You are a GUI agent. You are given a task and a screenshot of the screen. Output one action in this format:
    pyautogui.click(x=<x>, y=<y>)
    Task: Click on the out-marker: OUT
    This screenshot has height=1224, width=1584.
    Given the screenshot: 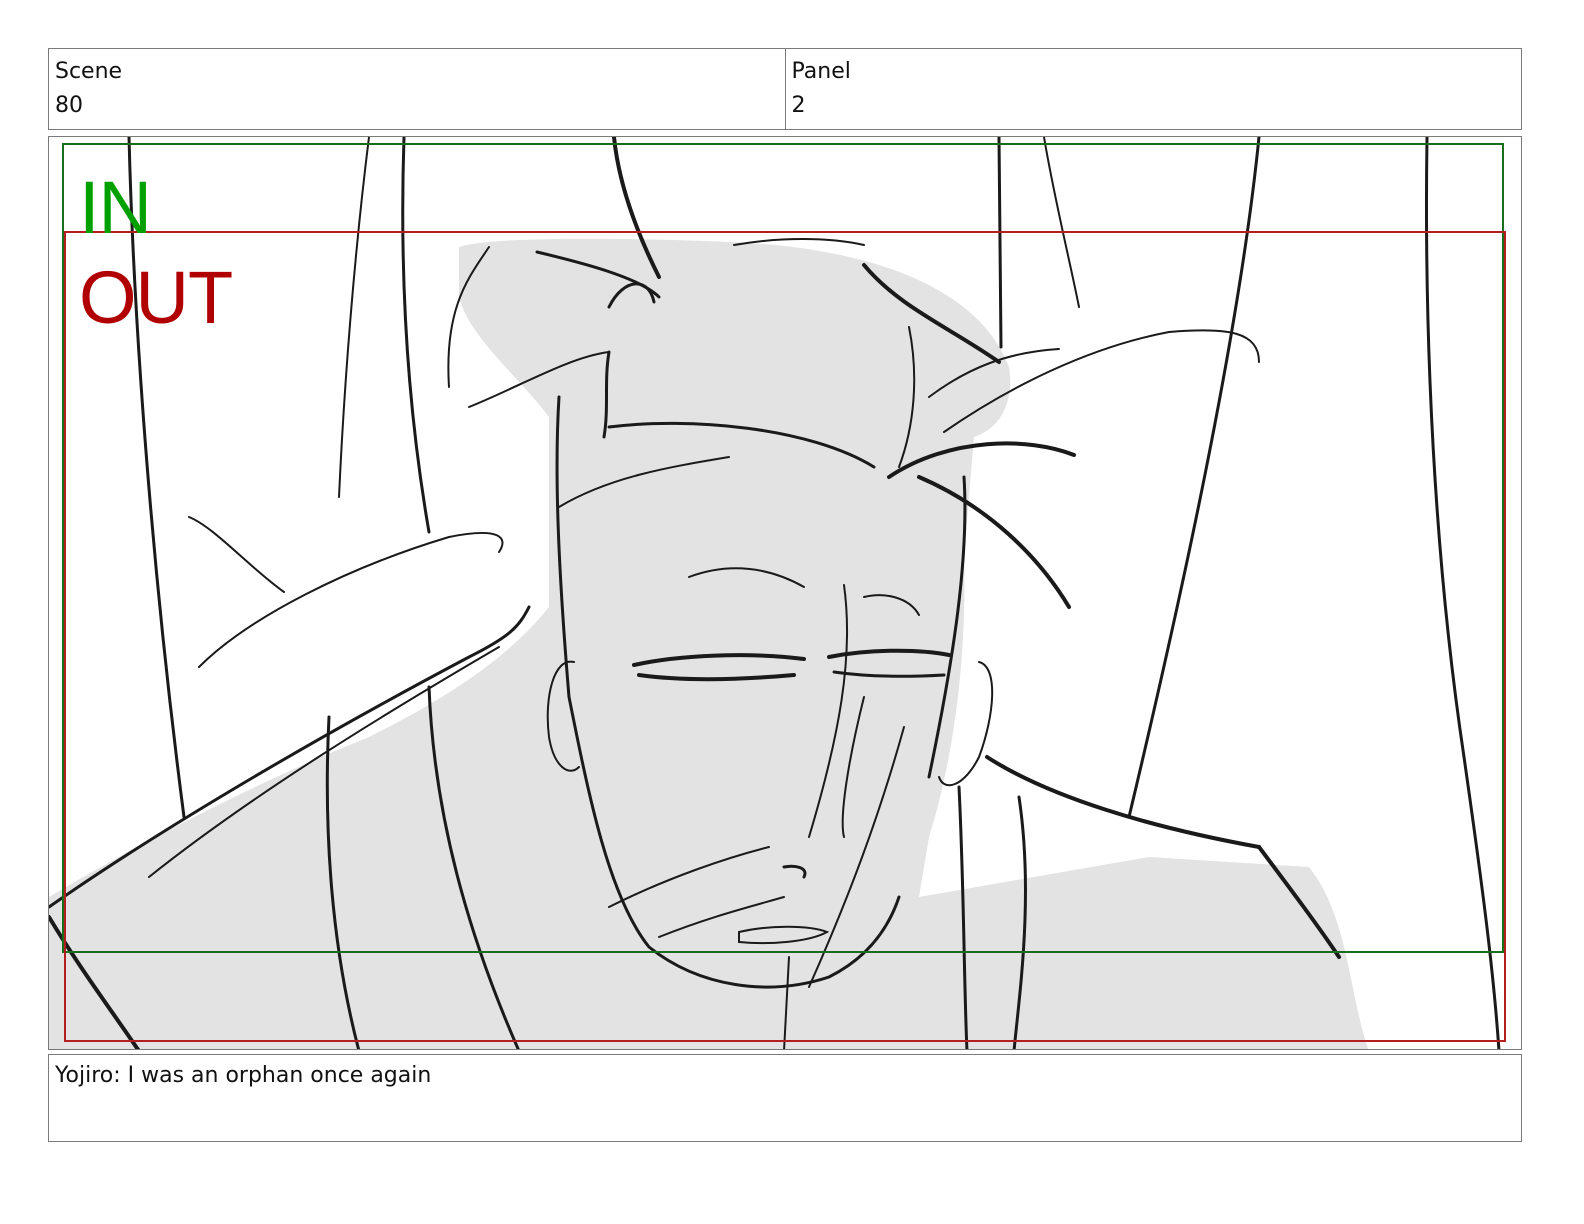 What is the action you would take?
    pyautogui.click(x=156, y=297)
    